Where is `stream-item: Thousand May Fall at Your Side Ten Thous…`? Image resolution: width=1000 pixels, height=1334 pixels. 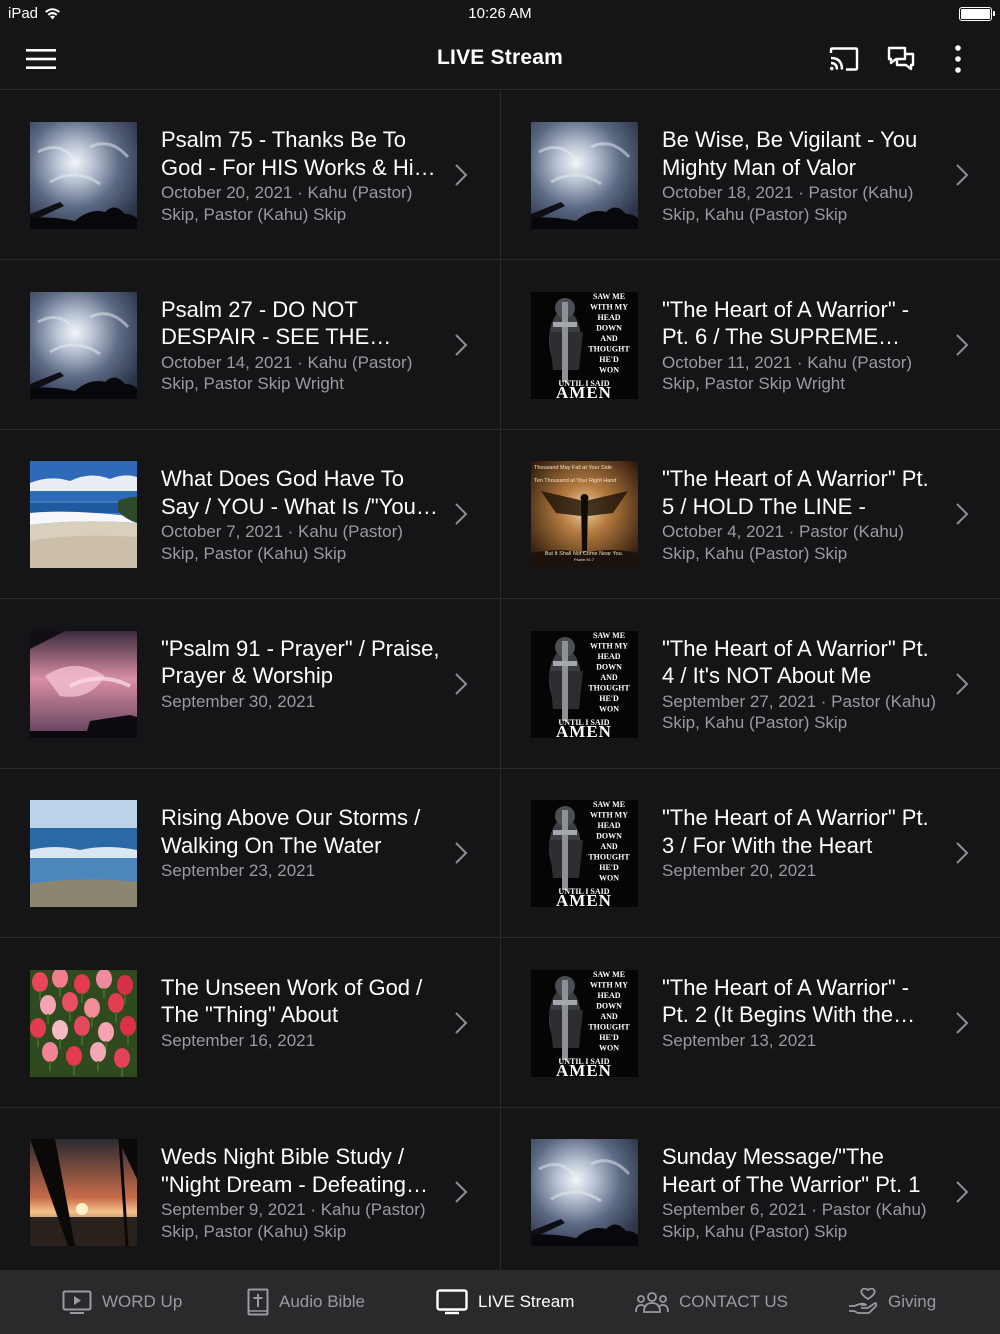
stream-item: Thousand May Fall at Your Side Ten Thous… is located at coordinates (750, 514).